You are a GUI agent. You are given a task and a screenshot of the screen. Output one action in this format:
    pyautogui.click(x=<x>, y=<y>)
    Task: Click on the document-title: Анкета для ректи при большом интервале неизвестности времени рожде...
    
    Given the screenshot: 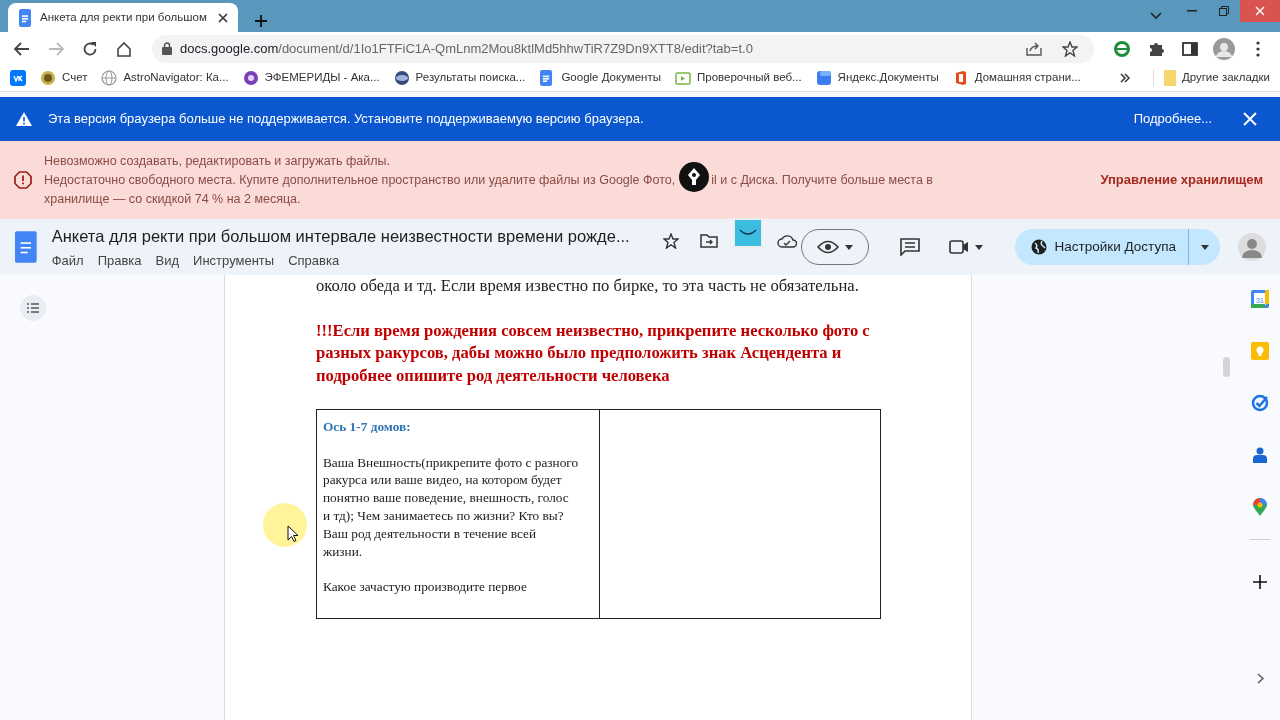 What is the action you would take?
    pyautogui.click(x=350, y=236)
    